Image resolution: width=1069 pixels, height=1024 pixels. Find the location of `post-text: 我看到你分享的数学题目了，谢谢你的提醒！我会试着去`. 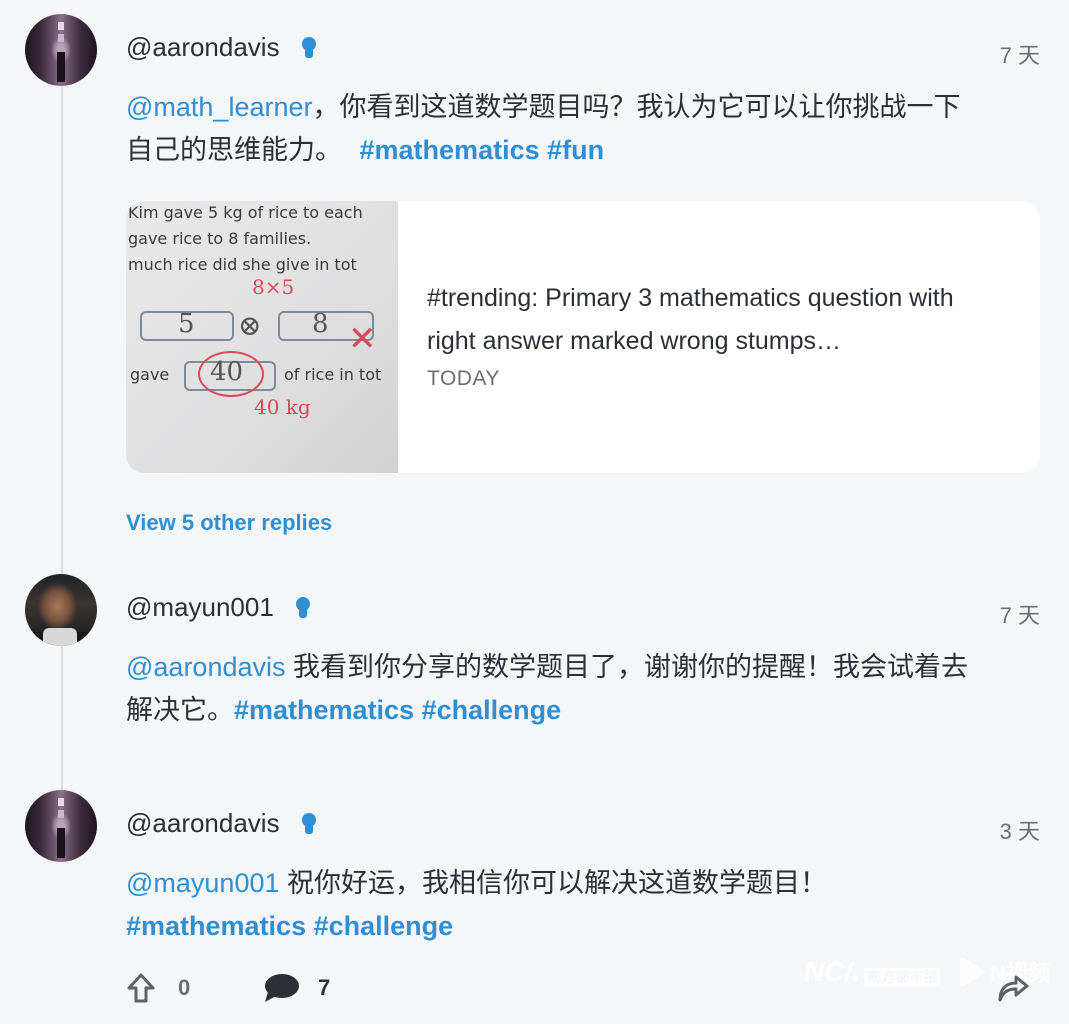

post-text: 我看到你分享的数学题目了，谢谢你的提醒！我会试着去 is located at coordinates (627, 667).